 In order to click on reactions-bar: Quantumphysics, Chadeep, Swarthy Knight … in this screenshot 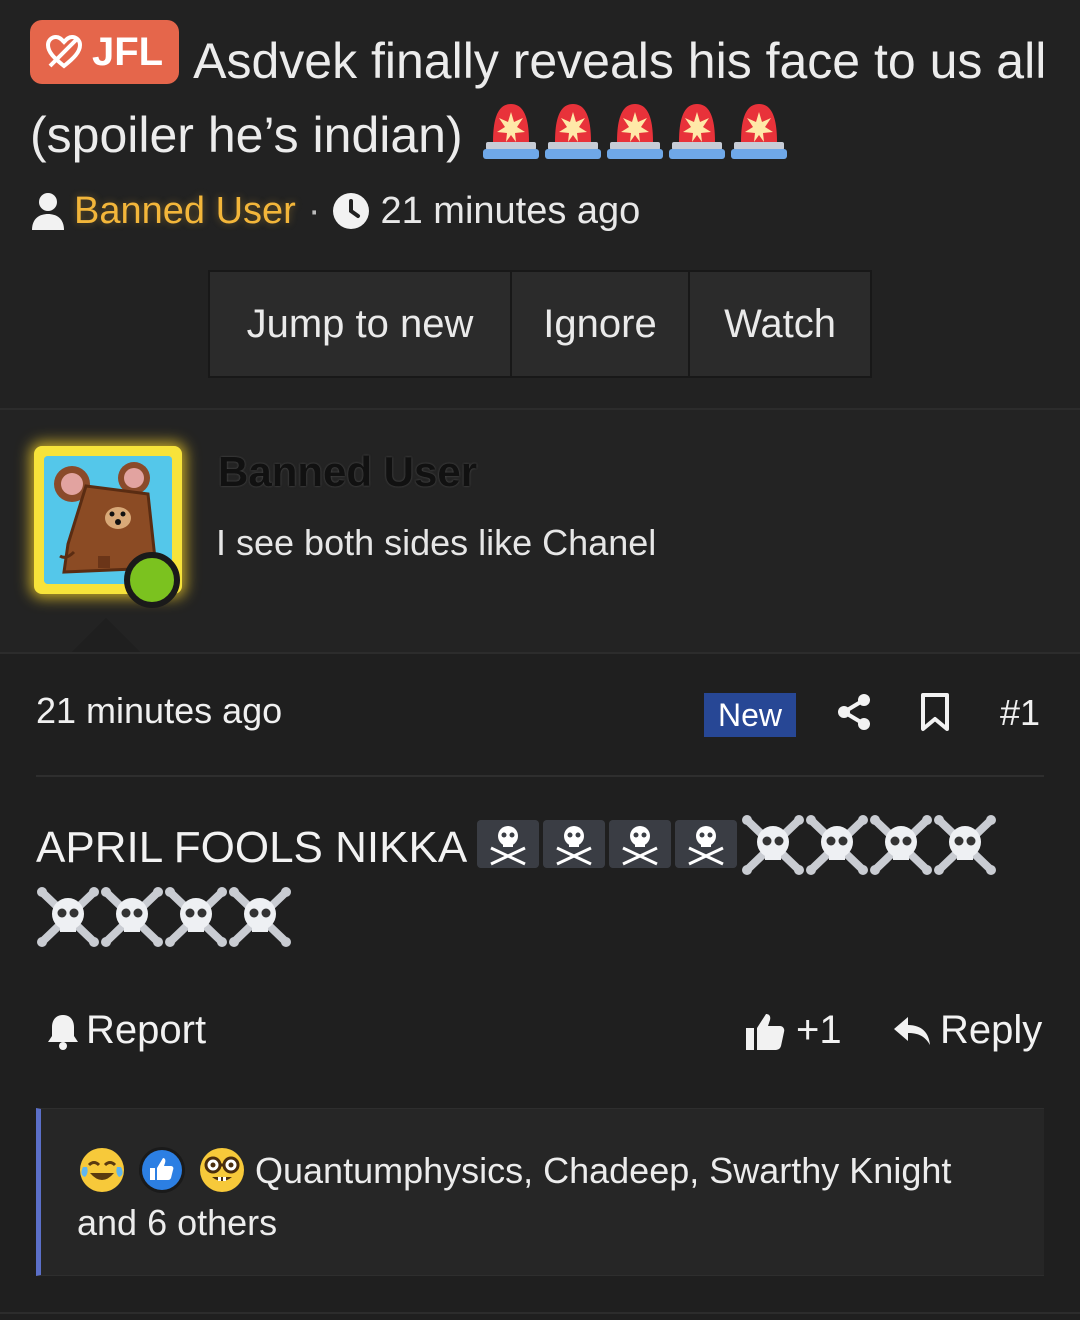, I will do `click(540, 1192)`.